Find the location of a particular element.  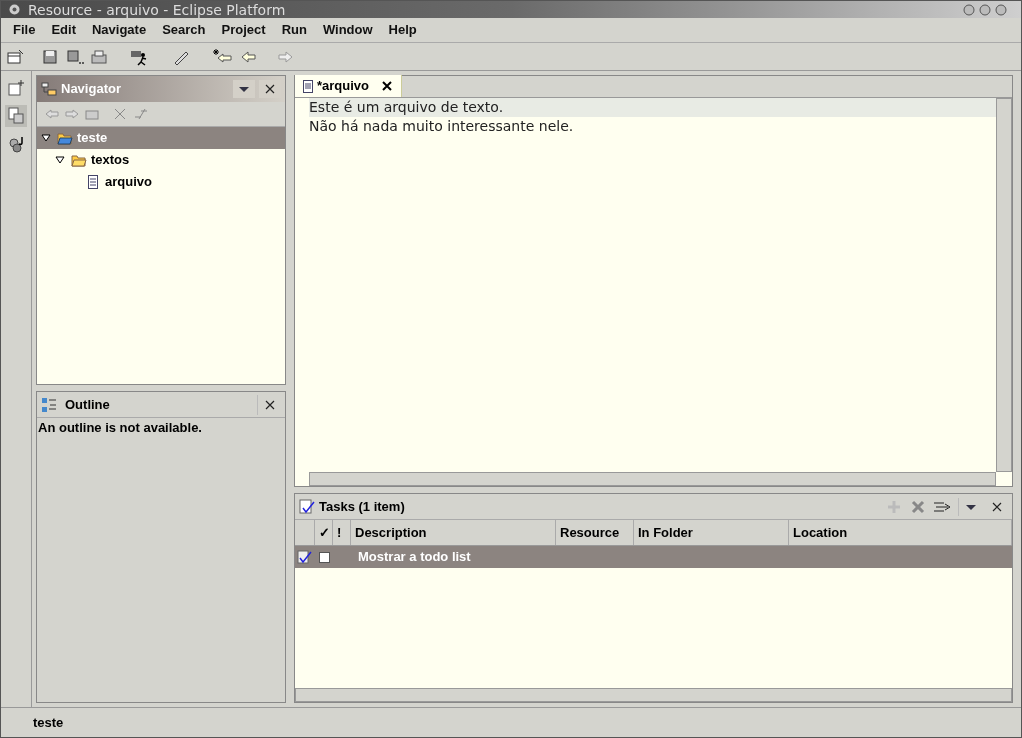

column-header: Location is located at coordinates (900, 532).